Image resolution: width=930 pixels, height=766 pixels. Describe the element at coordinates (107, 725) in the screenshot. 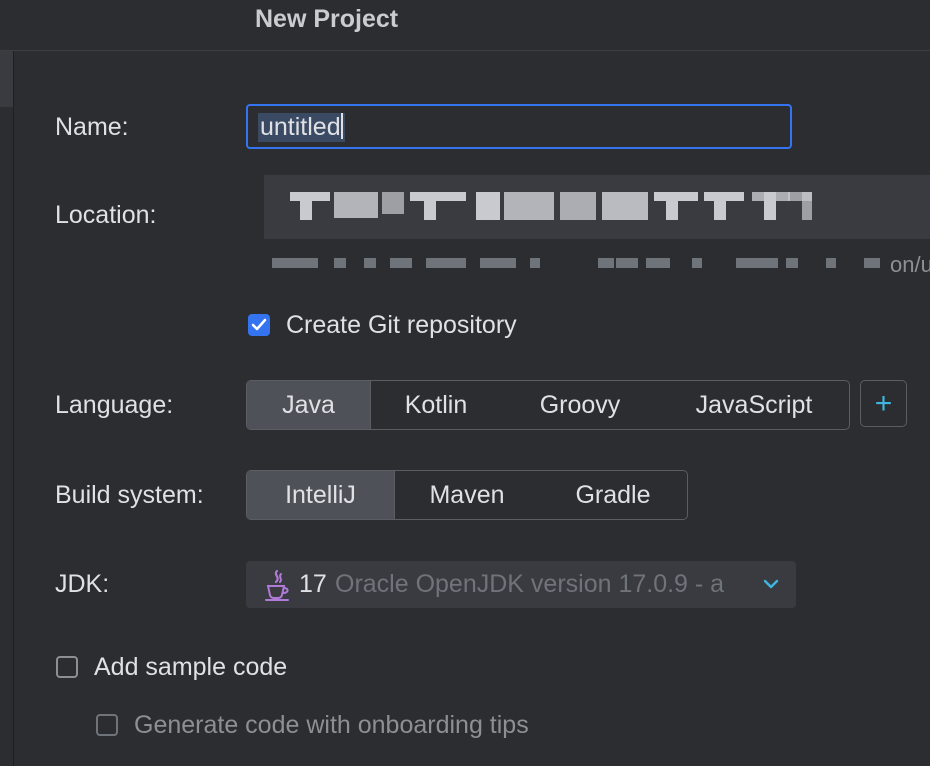

I see `onboarding-tips-checkbox` at that location.